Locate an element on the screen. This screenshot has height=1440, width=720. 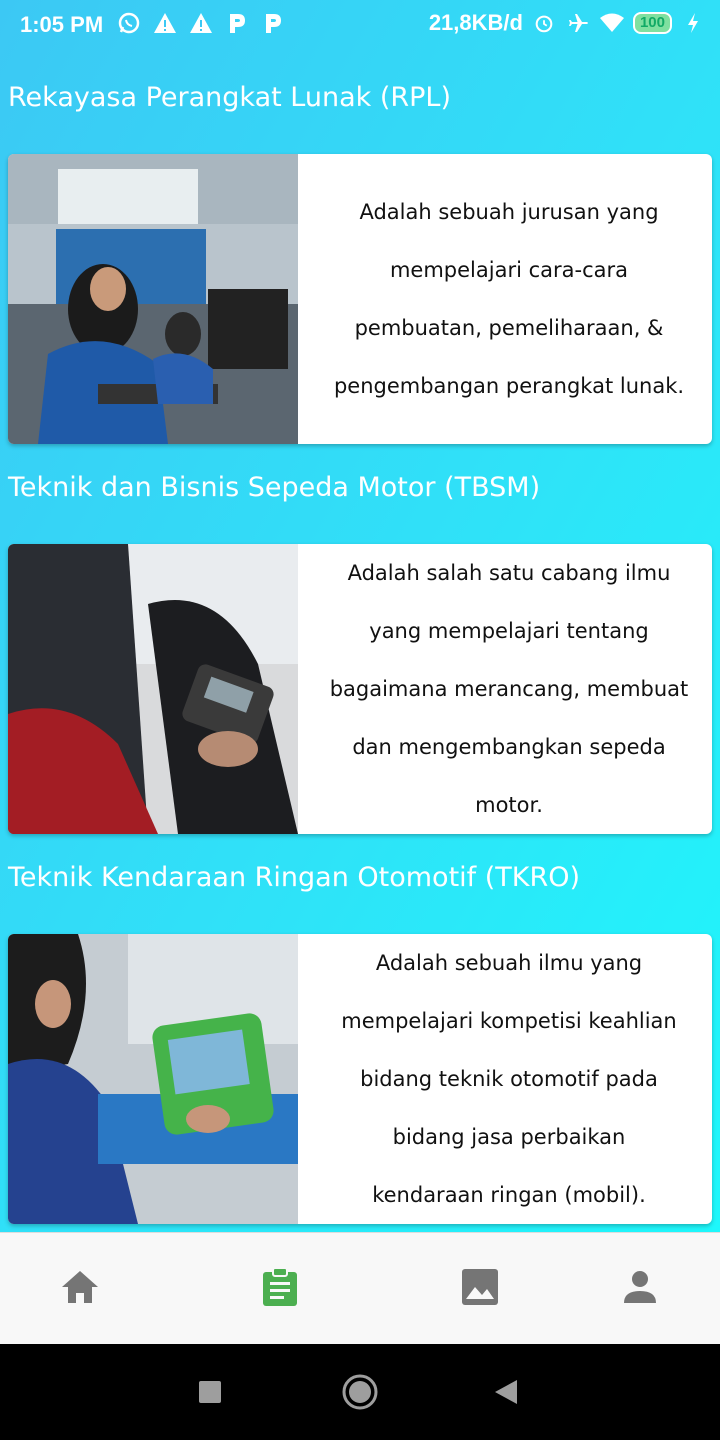
description-line: motor. is located at coordinates (509, 805).